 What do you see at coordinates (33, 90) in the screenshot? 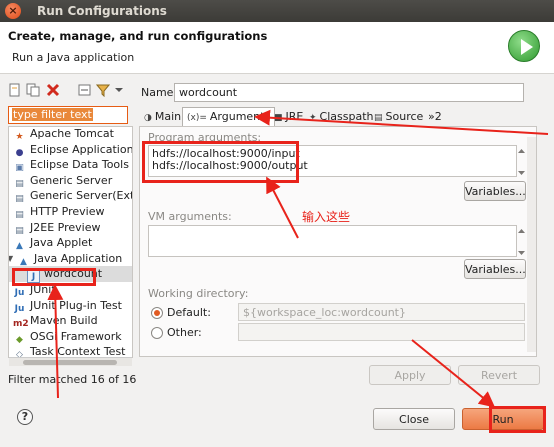
I see `duplicate-icon` at bounding box center [33, 90].